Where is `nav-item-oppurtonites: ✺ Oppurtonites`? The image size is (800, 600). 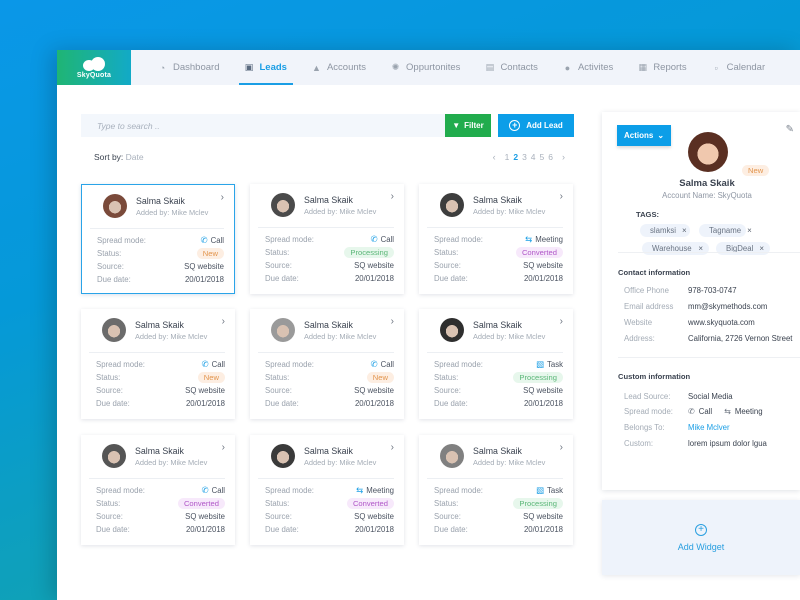 nav-item-oppurtonites: ✺ Oppurtonites is located at coordinates (425, 67).